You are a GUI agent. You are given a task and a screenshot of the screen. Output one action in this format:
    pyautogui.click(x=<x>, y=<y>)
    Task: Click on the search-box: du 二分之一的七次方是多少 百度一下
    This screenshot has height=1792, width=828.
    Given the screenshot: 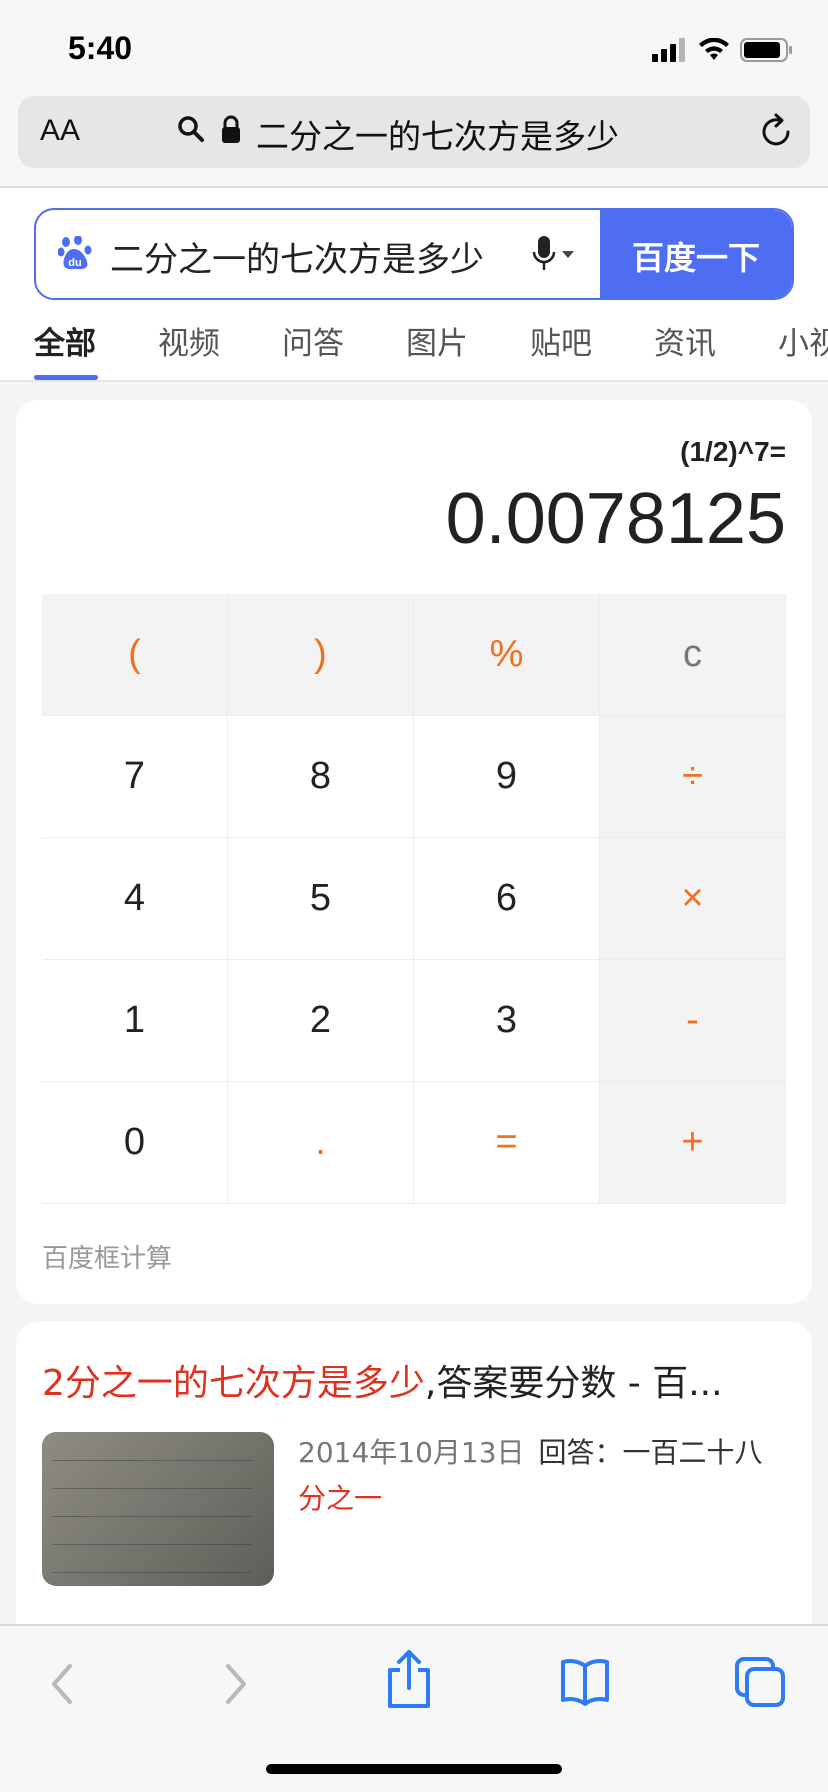 What is the action you would take?
    pyautogui.click(x=414, y=254)
    